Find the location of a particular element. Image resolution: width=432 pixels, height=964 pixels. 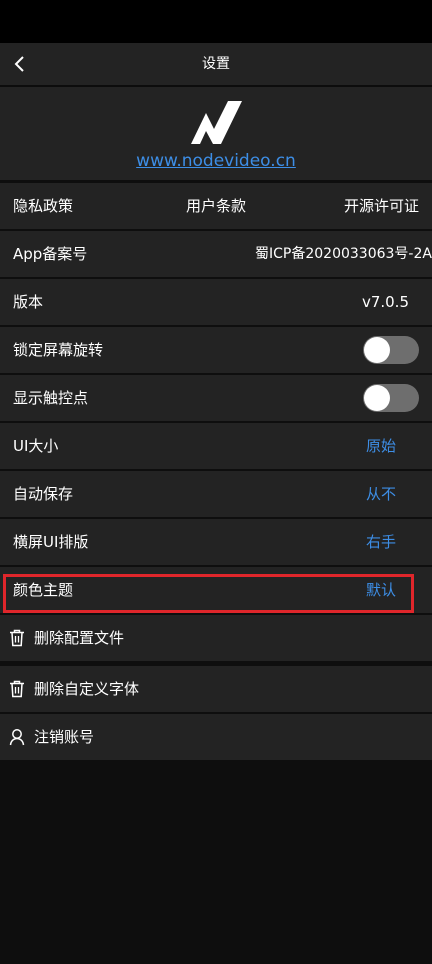

ui-size-row: UI大小 原始 is located at coordinates (216, 446).